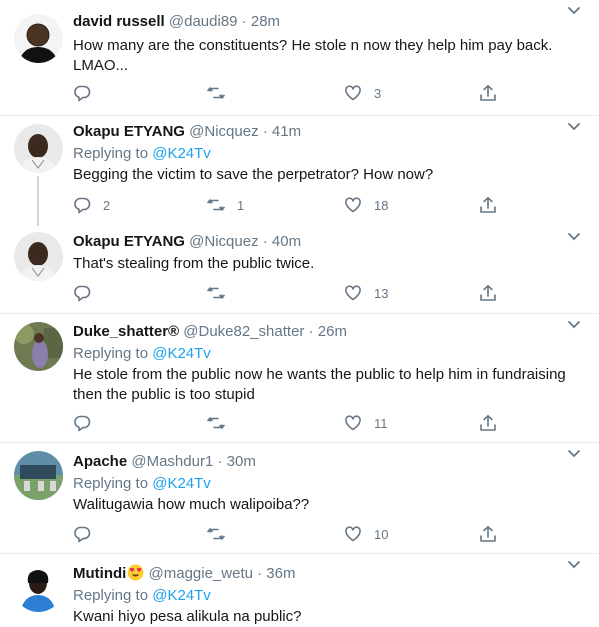  Describe the element at coordinates (280, 573) in the screenshot. I see `timestamp: 36m` at that location.